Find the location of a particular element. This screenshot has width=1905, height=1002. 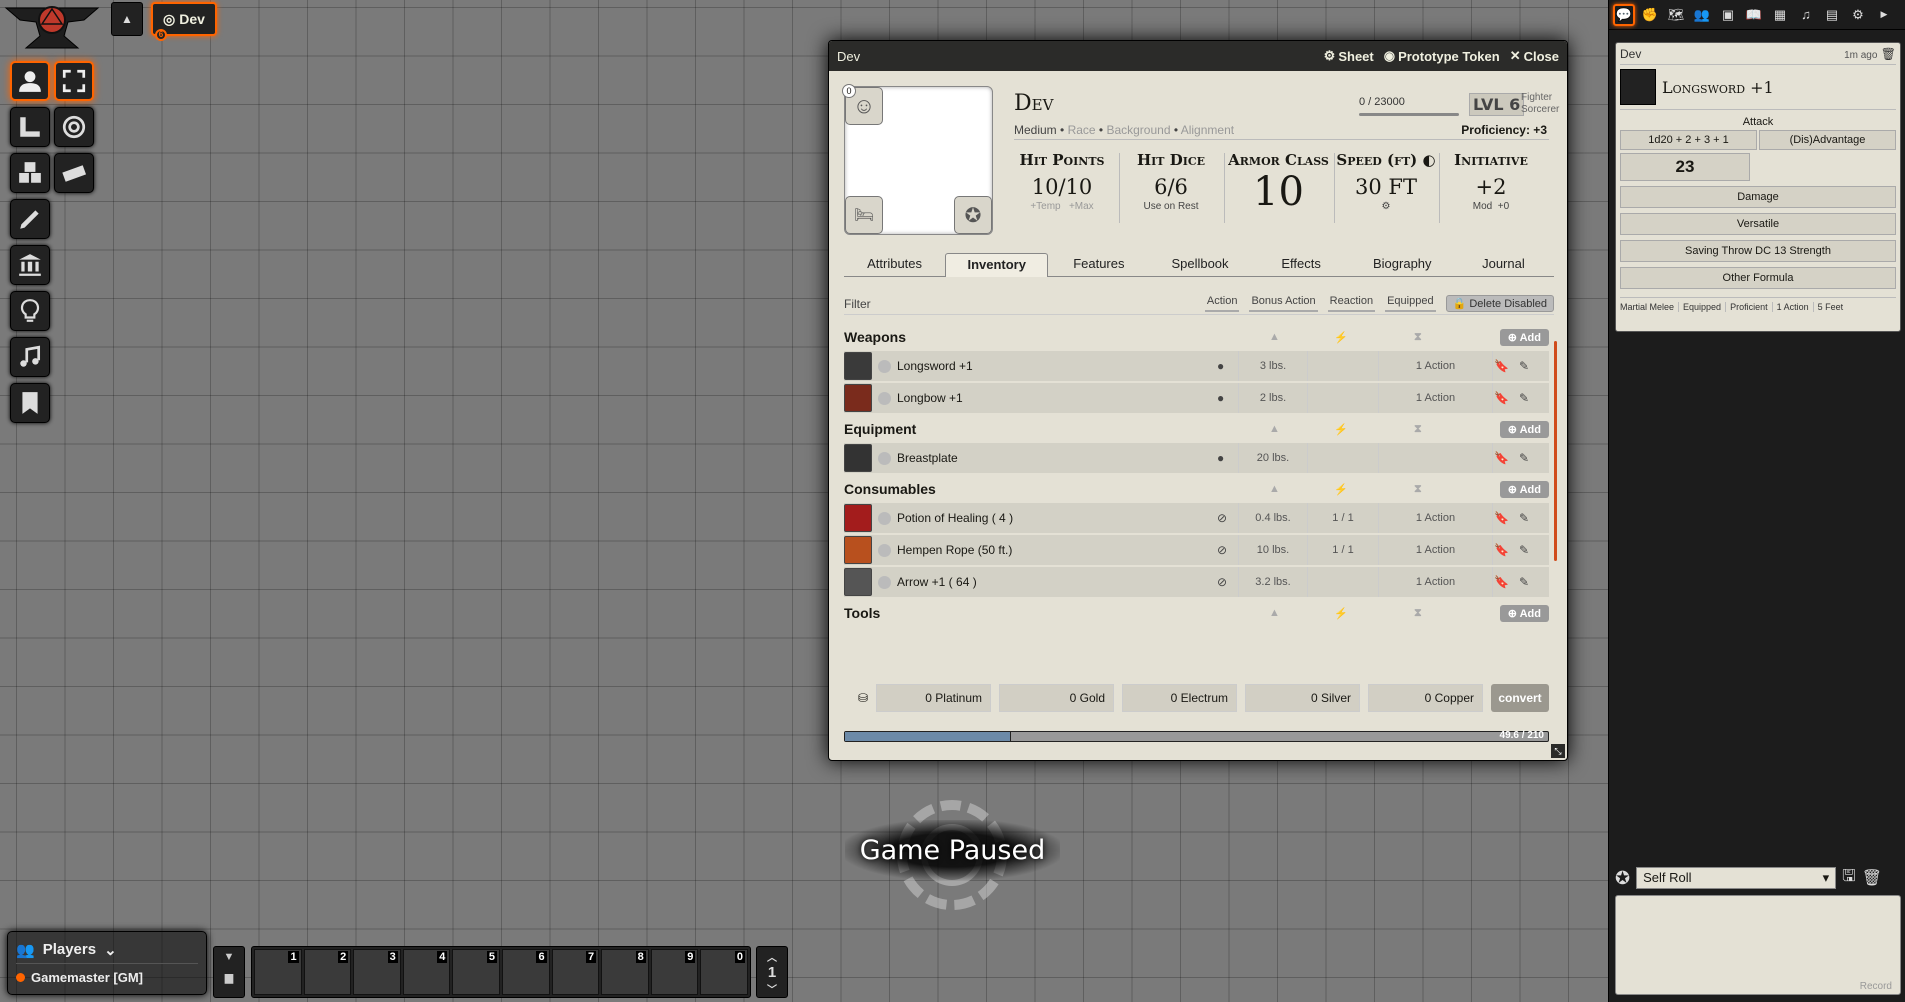

death-save-button: ✪ is located at coordinates (973, 215).